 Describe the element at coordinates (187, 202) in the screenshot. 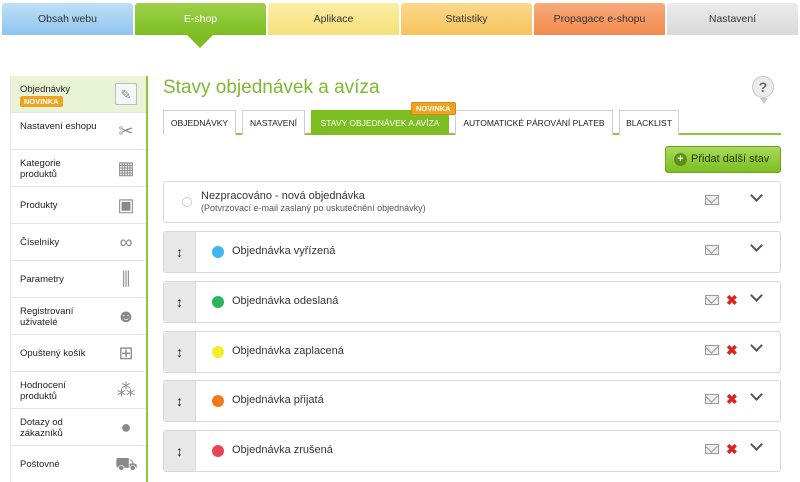

I see `status-radio` at that location.